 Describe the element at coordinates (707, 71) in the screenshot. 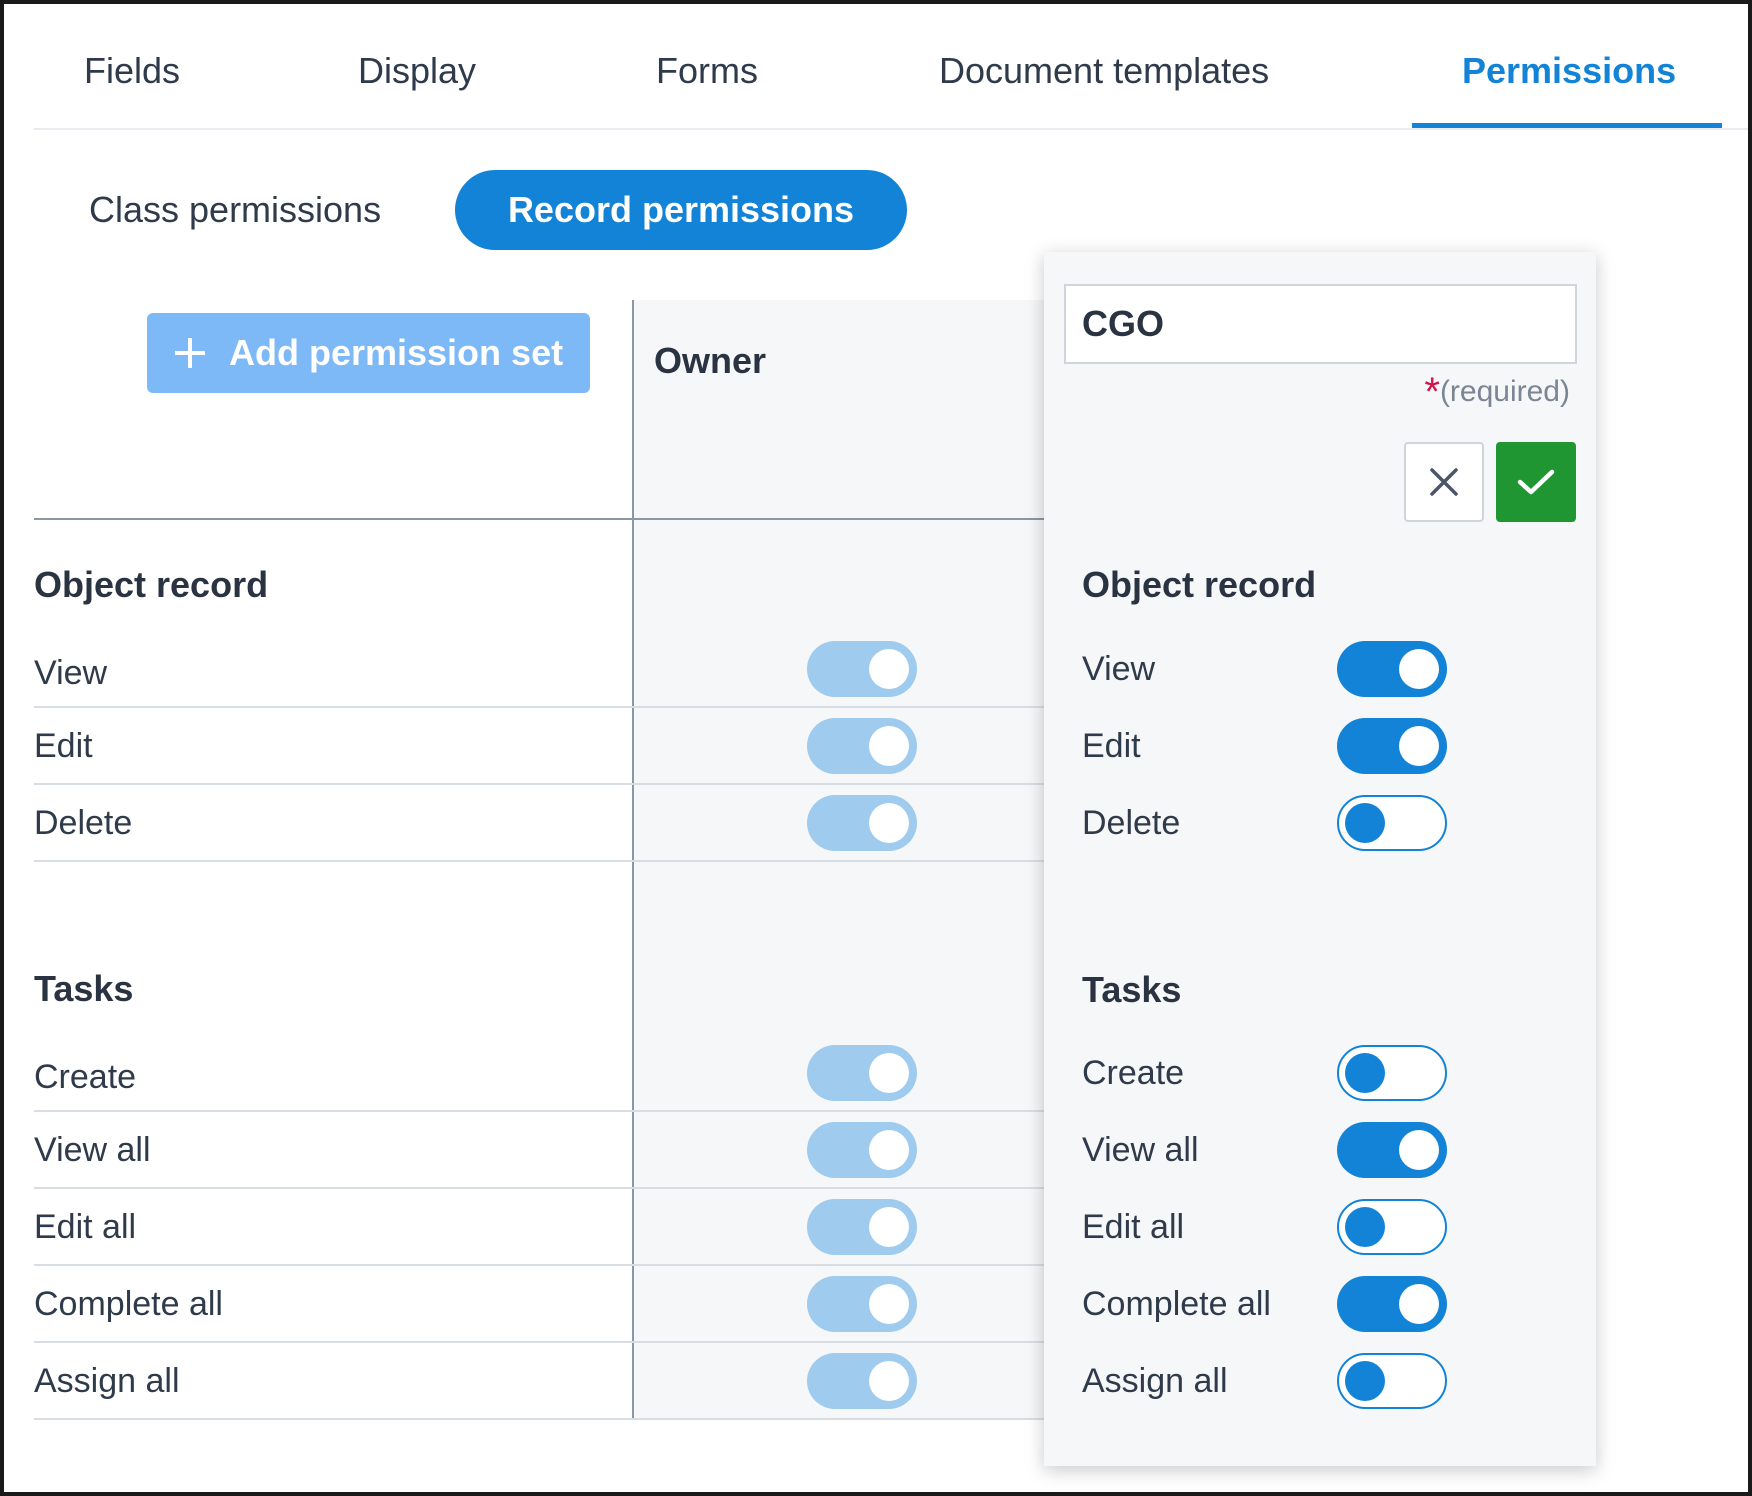

I see `tab-forms: Forms` at that location.